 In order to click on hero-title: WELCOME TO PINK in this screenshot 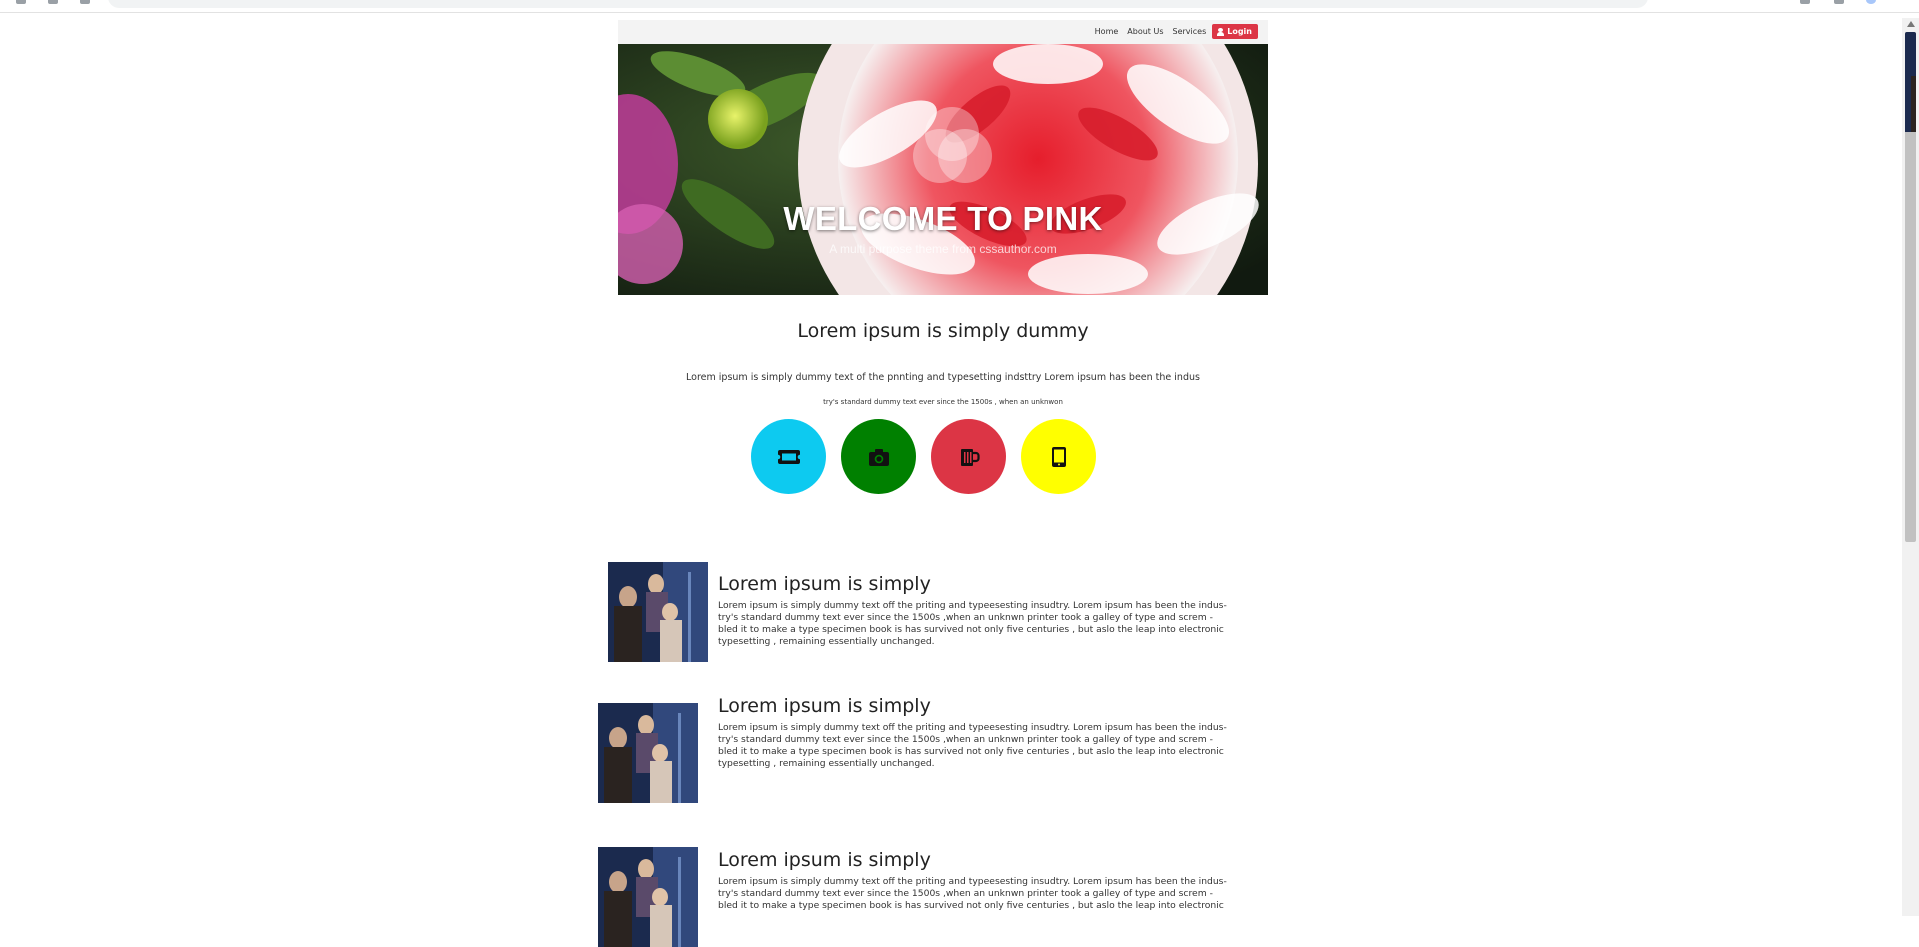, I will do `click(943, 218)`.